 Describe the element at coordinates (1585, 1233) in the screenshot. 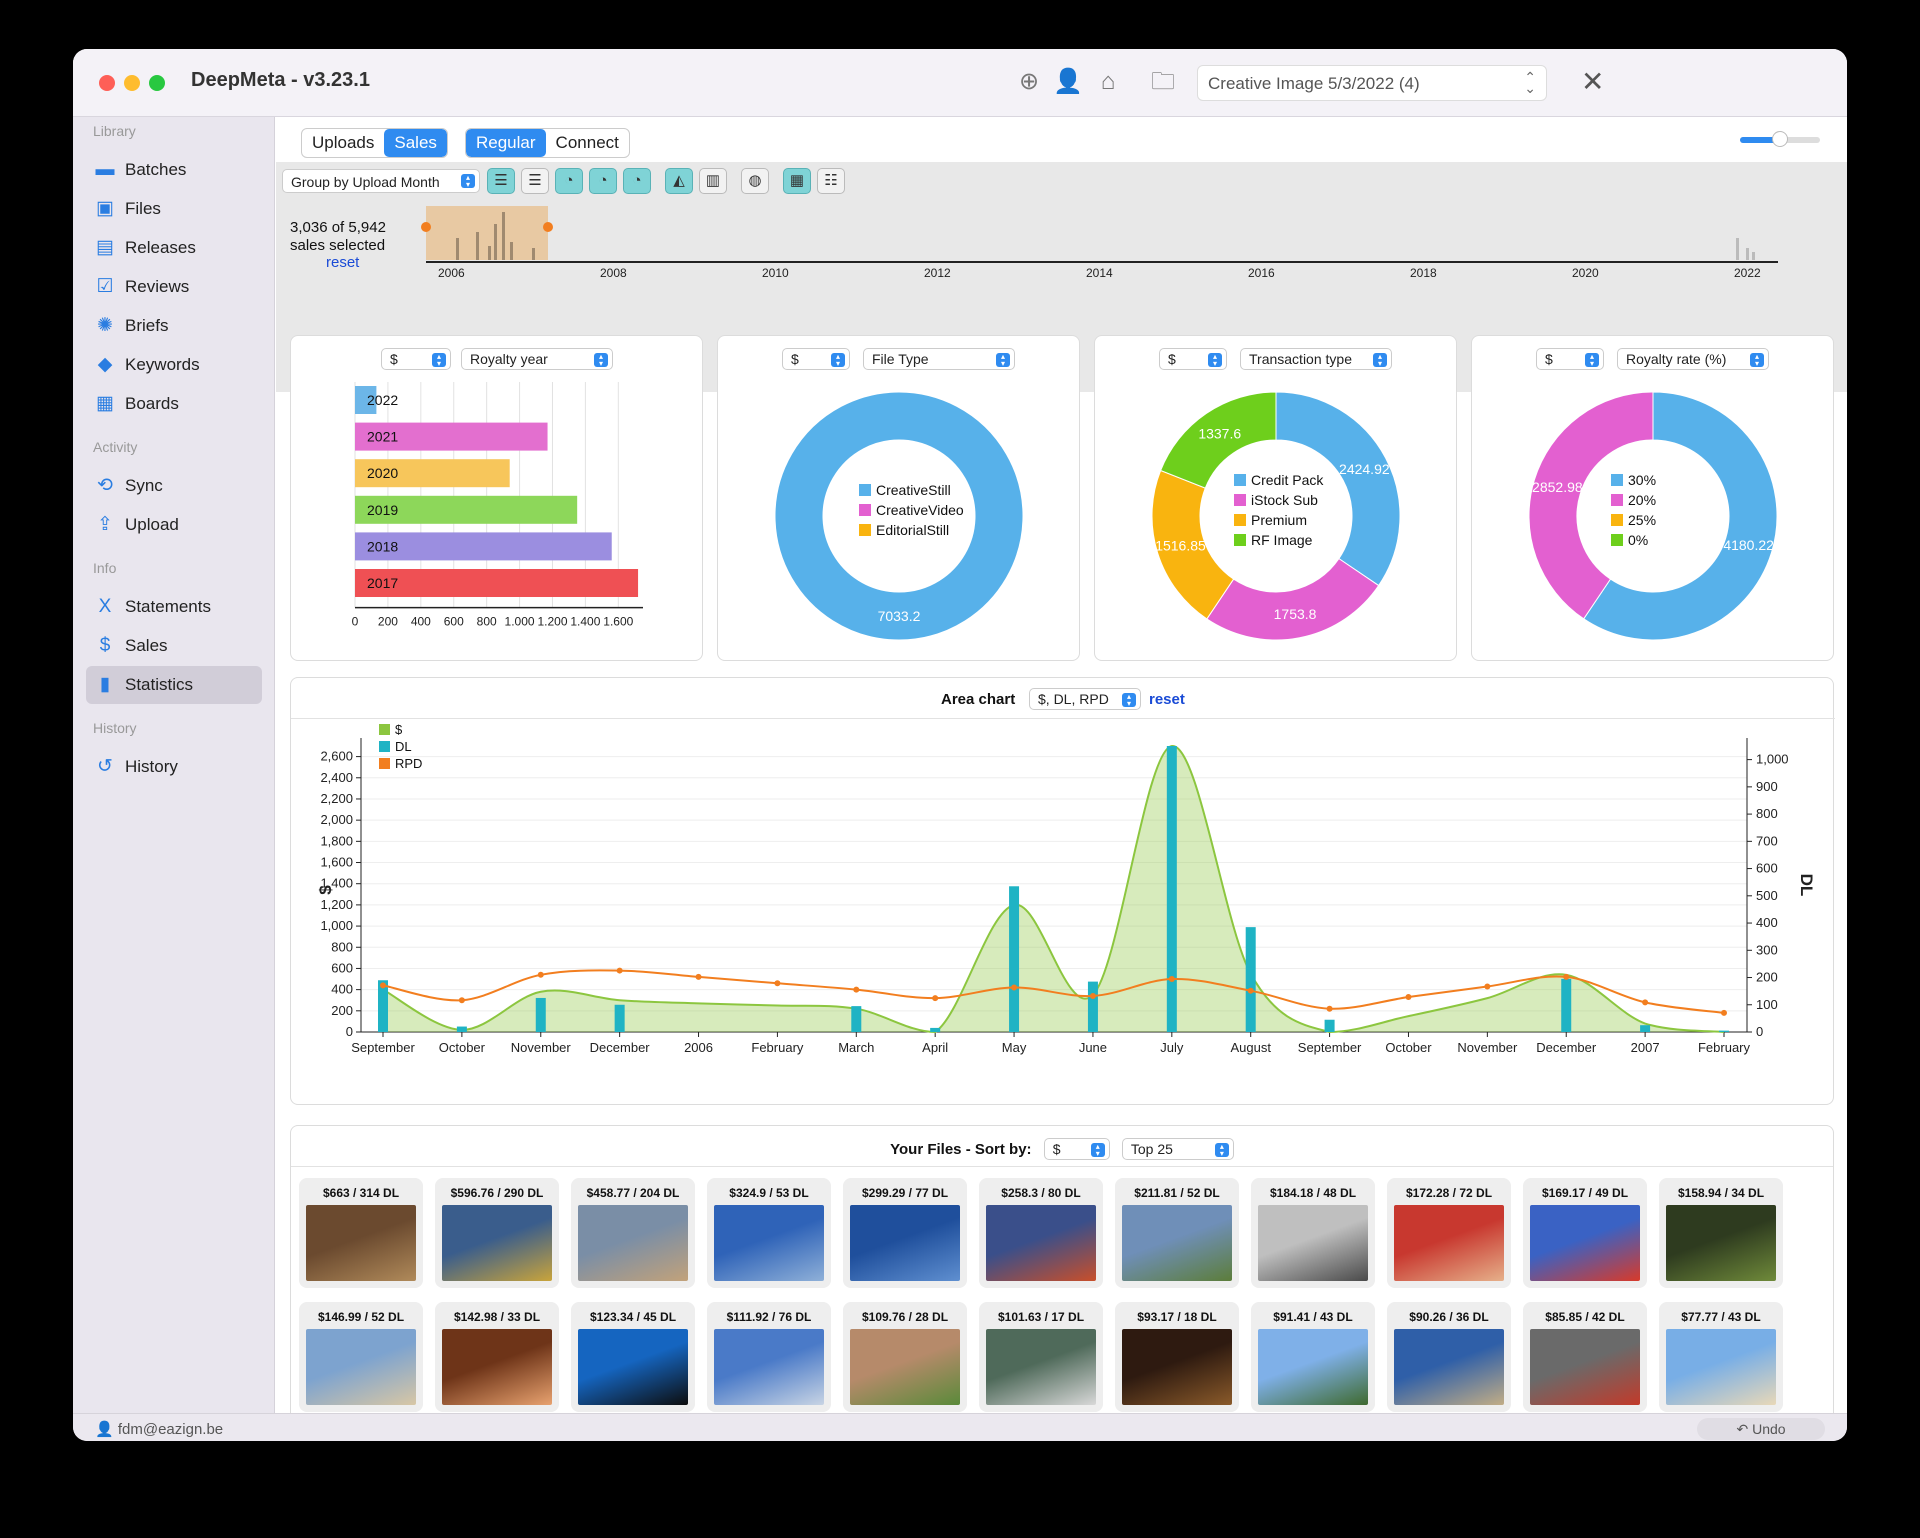

I see `file-tile: $169.17 / 49 DL` at that location.